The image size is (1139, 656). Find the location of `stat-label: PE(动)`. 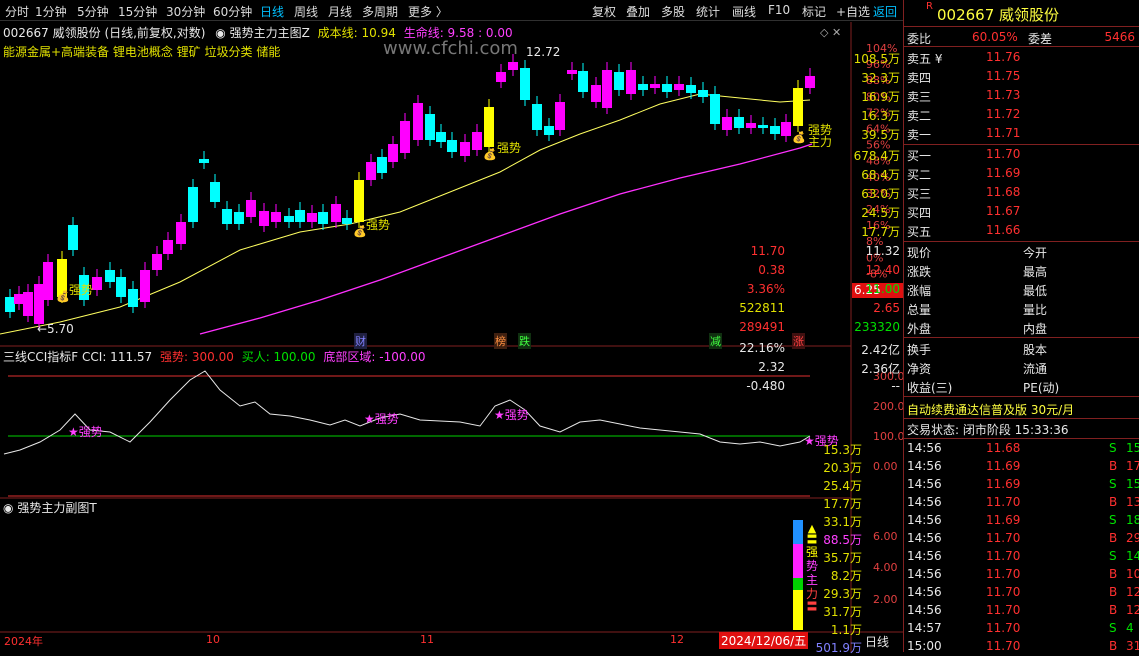

stat-label: PE(动) is located at coordinates (1041, 388).